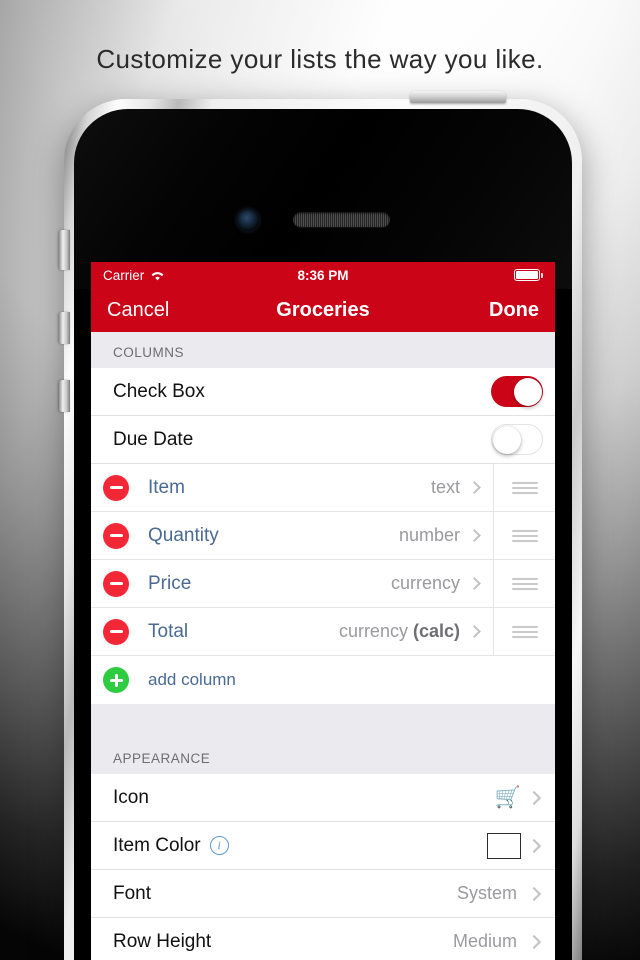 Image resolution: width=640 pixels, height=960 pixels. I want to click on cancel-button: Cancel, so click(138, 310).